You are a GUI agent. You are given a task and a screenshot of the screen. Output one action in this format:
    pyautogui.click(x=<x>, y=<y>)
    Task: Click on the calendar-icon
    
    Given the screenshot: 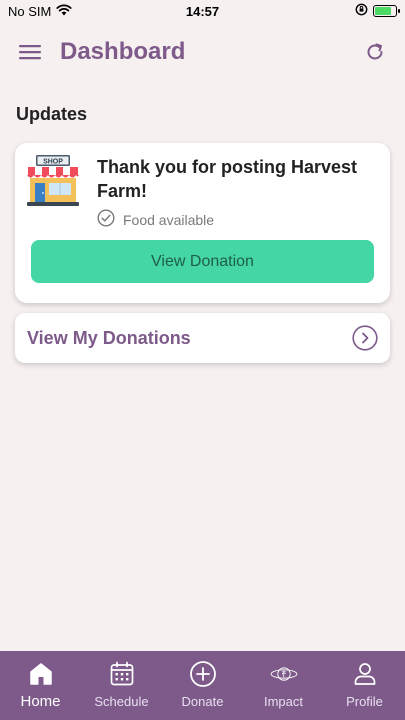 What is the action you would take?
    pyautogui.click(x=122, y=674)
    